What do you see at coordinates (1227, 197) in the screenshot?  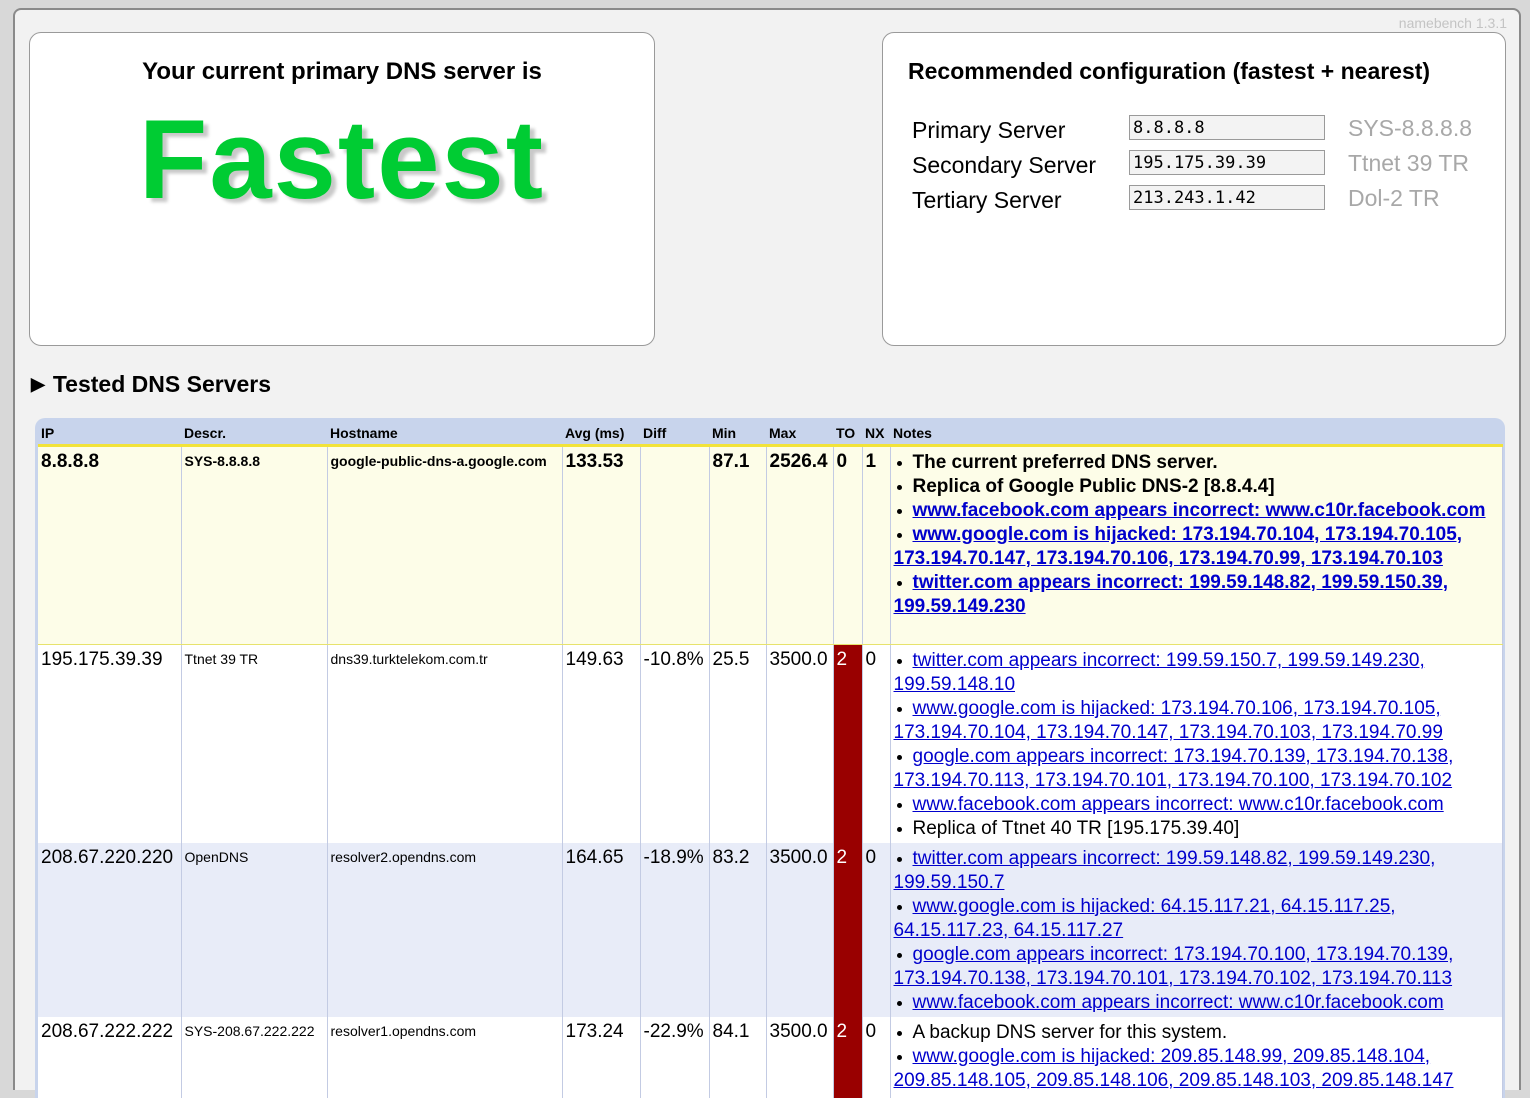 I see `tertiary-server-field` at bounding box center [1227, 197].